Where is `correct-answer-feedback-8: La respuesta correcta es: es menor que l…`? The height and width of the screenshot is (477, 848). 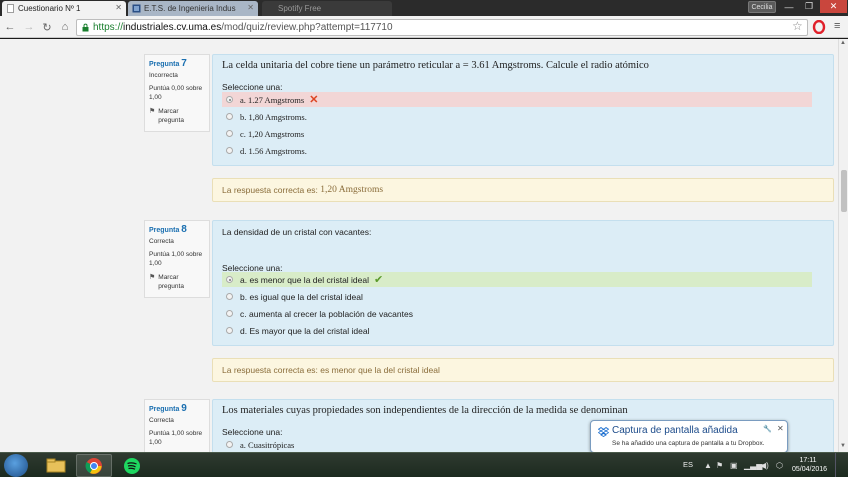
correct-answer-feedback-8: La respuesta correcta es: es menor que l… is located at coordinates (523, 370).